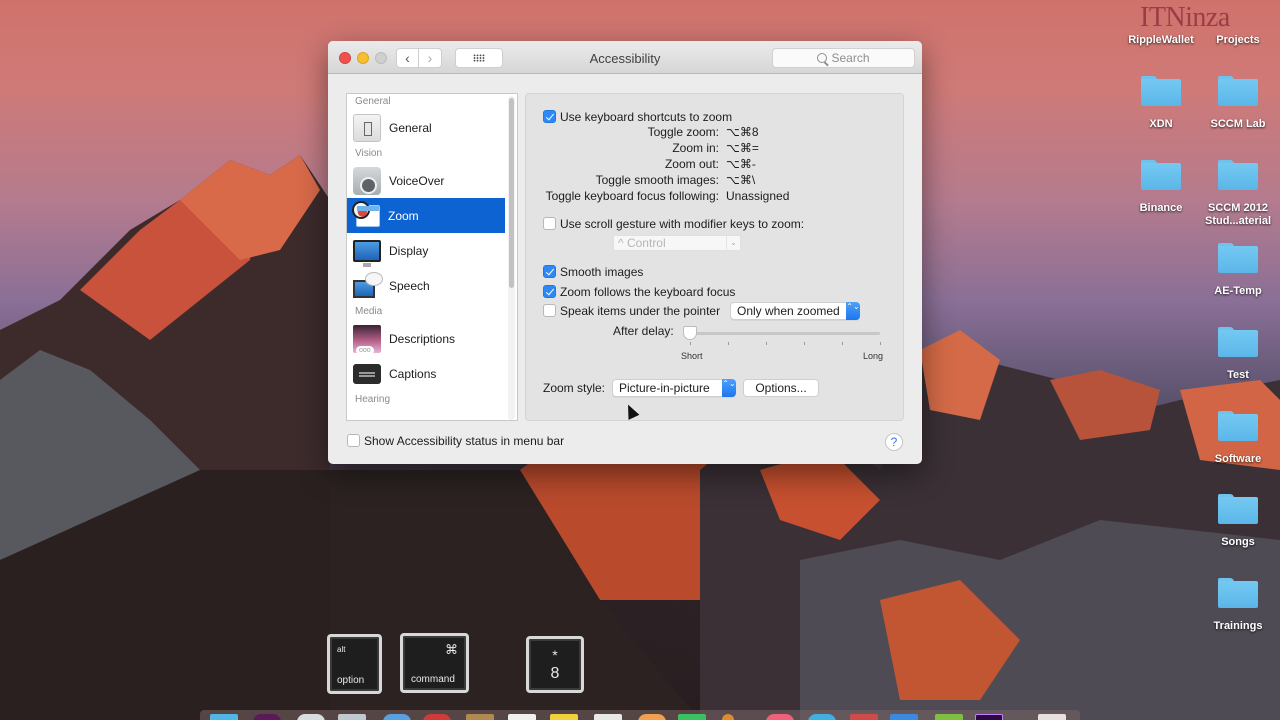 The height and width of the screenshot is (720, 1280). What do you see at coordinates (646, 117) in the screenshot?
I see `checkbox-label: Use keyboard shortcuts to zoom` at bounding box center [646, 117].